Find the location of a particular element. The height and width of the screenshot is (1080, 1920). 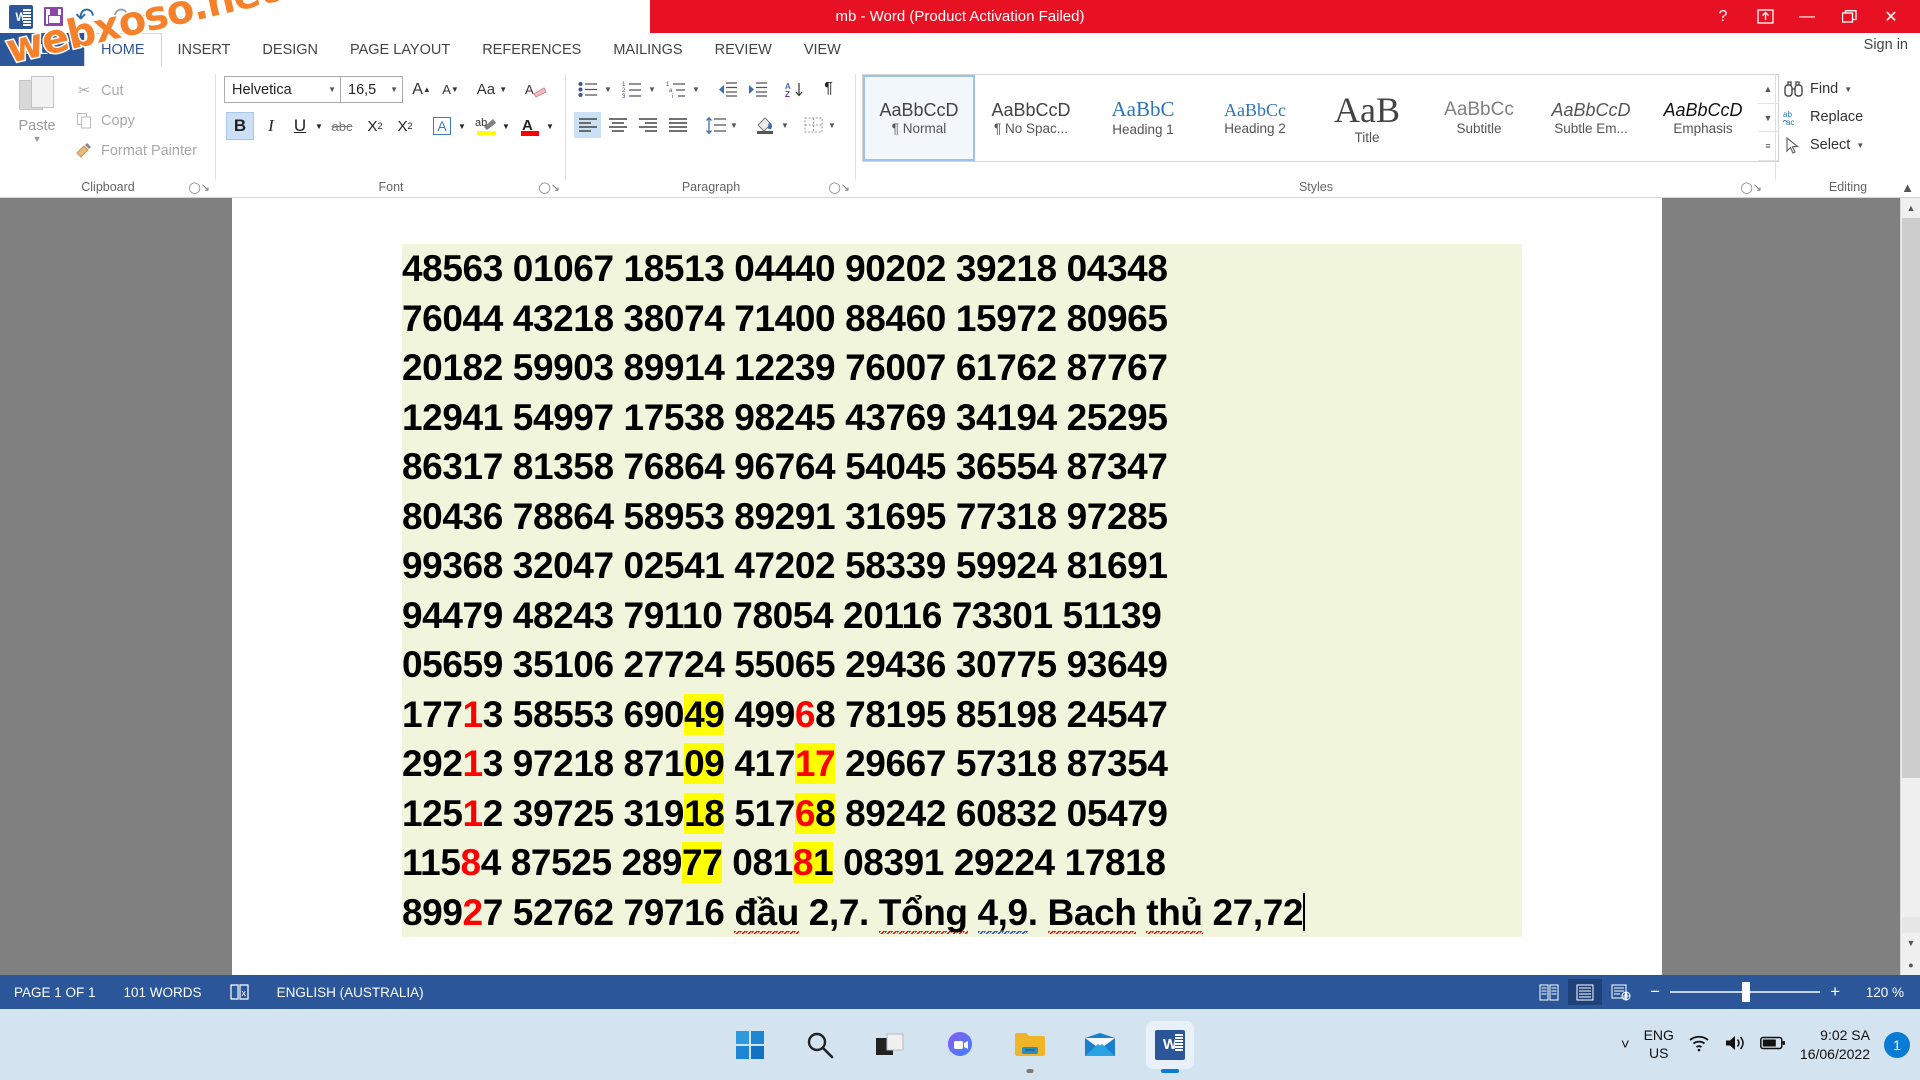

line-spacing-dropdown-icon: ▼ is located at coordinates (734, 125).